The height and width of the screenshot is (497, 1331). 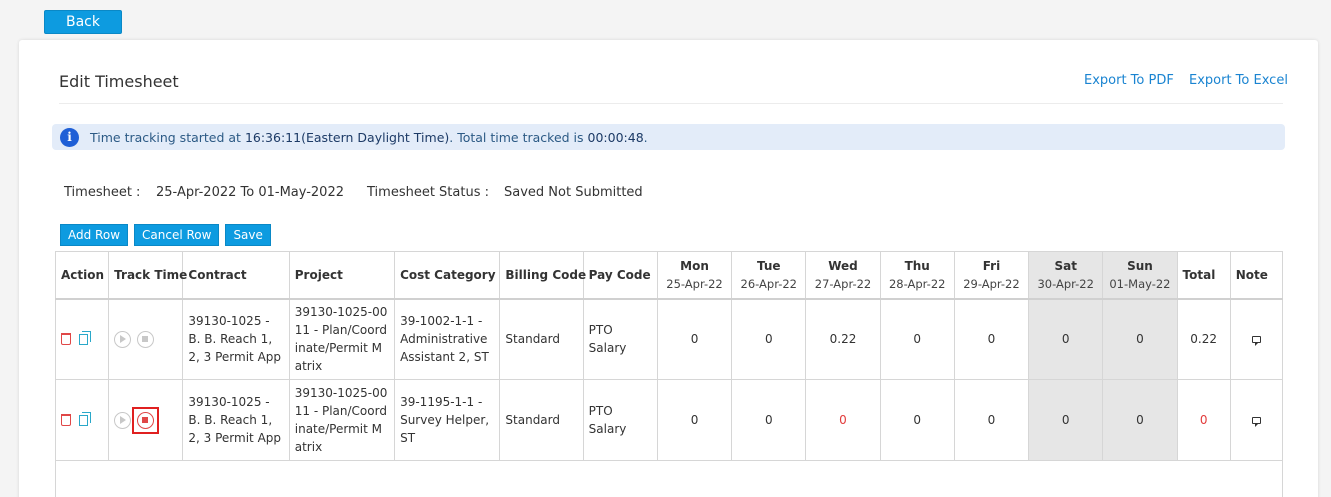 What do you see at coordinates (342, 275) in the screenshot?
I see `col-project: Project` at bounding box center [342, 275].